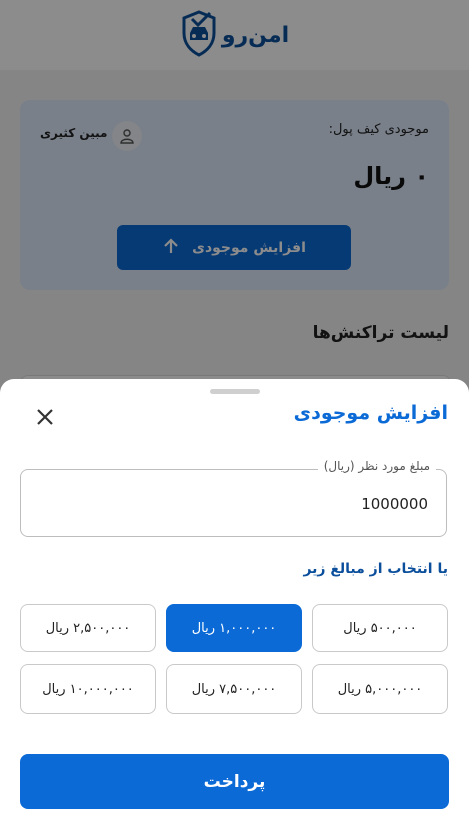 This screenshot has height=834, width=469. Describe the element at coordinates (231, 504) in the screenshot. I see `amount-input` at that location.